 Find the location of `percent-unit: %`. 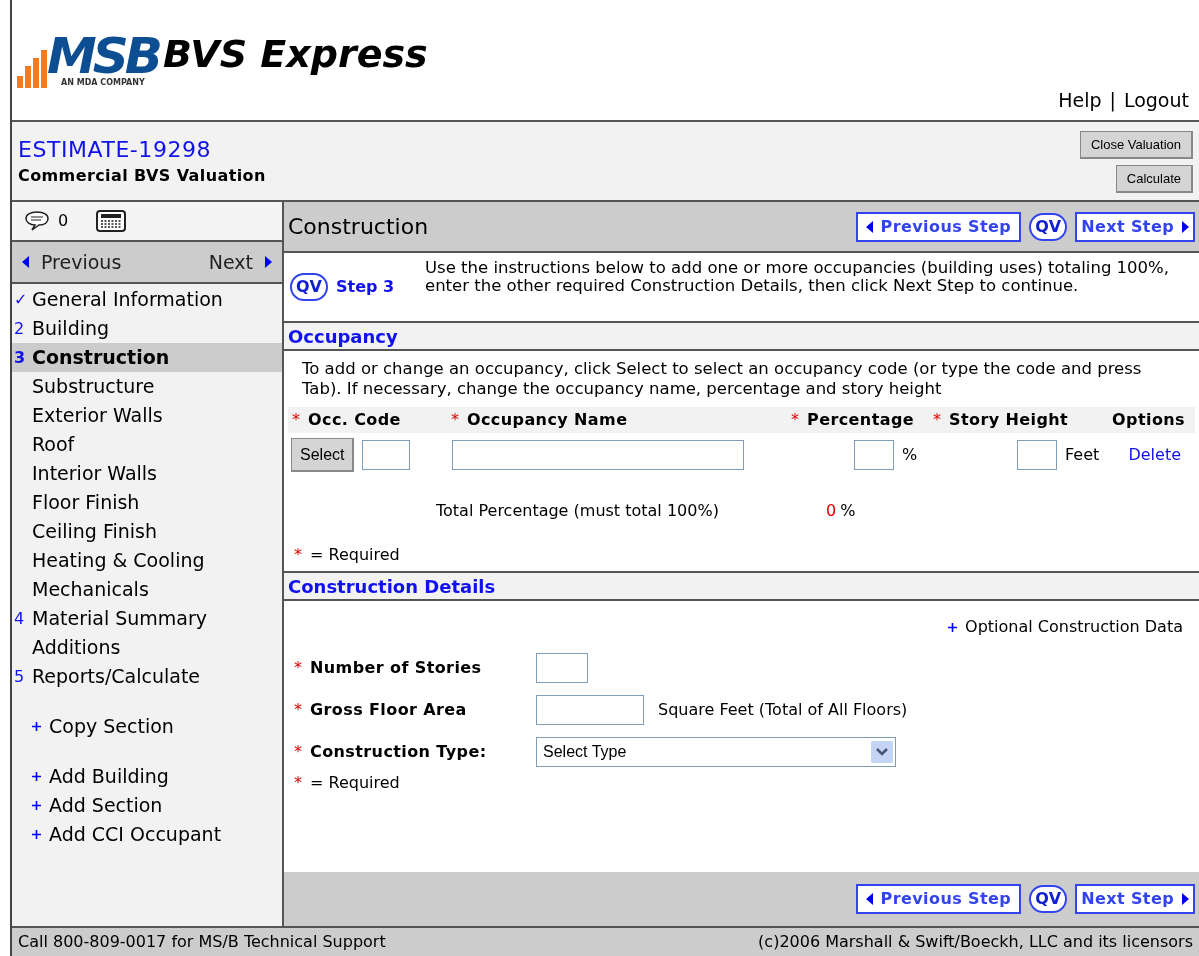

percent-unit: % is located at coordinates (910, 455).